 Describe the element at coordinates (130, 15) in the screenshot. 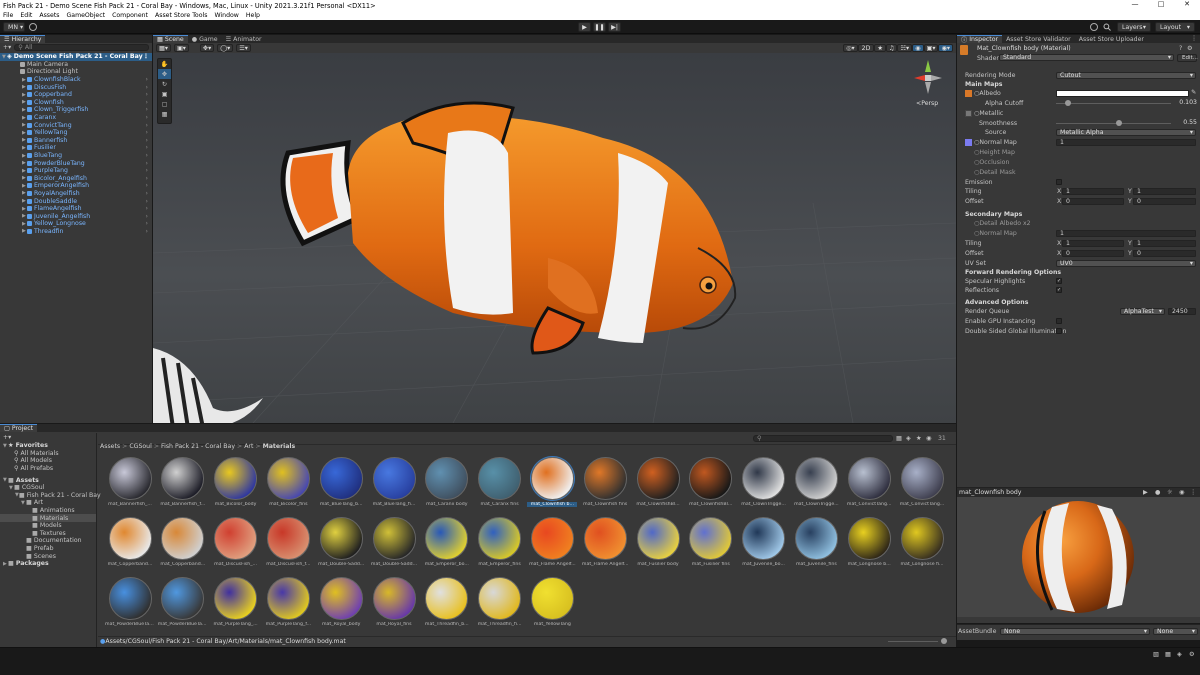

I see `menu-component: Component` at that location.